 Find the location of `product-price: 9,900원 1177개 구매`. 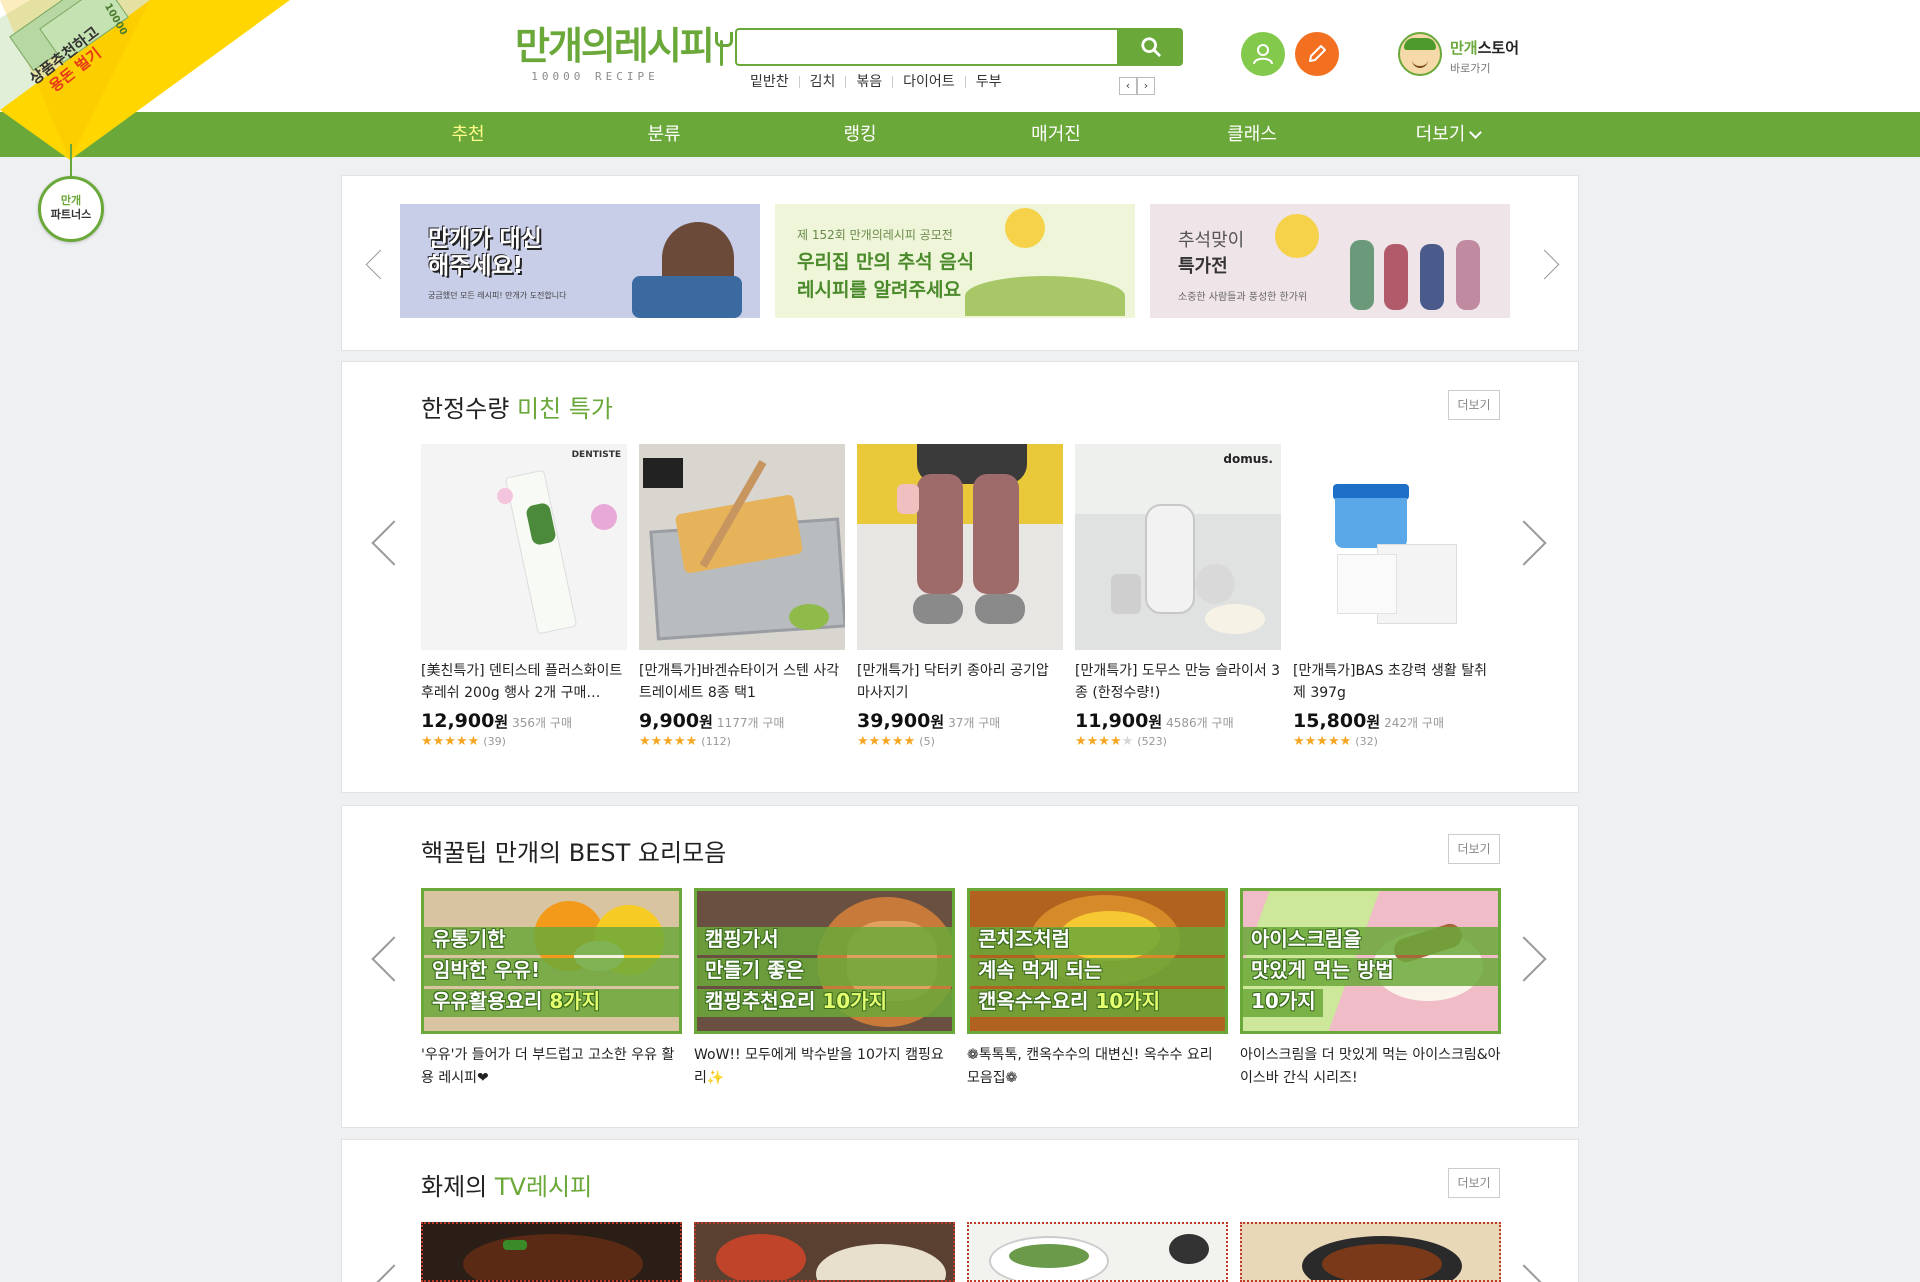

product-price: 9,900원 1177개 구매 is located at coordinates (712, 721).